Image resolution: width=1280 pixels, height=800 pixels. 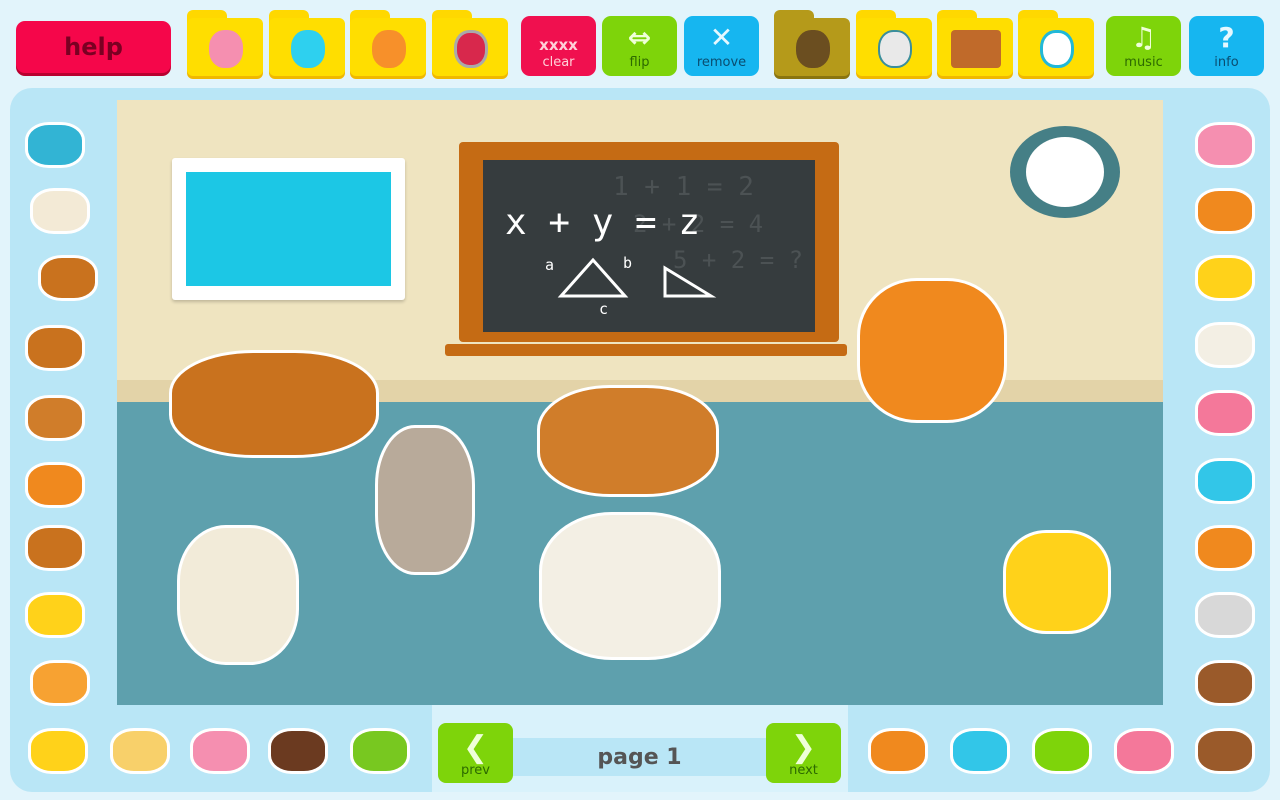 I want to click on clear-label: clear, so click(x=558, y=62).